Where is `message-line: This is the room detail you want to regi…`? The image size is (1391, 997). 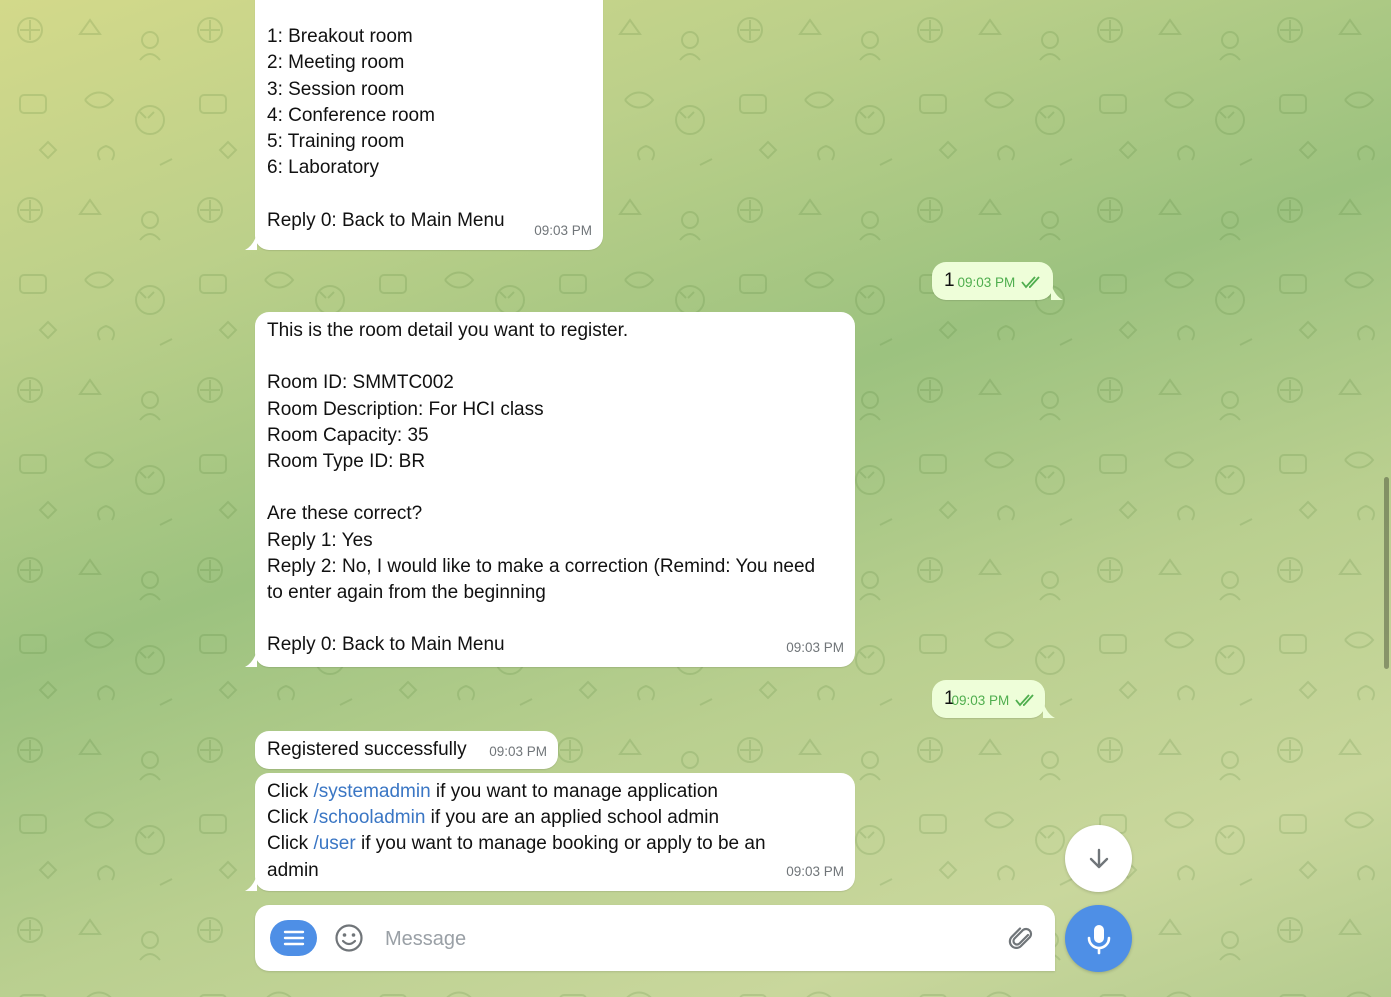 message-line: This is the room detail you want to regi… is located at coordinates (448, 330).